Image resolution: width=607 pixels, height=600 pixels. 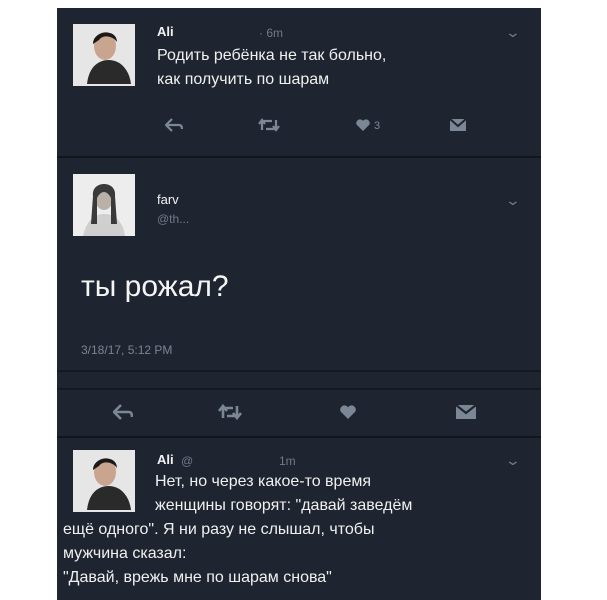 I want to click on author-handle: @, so click(x=187, y=461).